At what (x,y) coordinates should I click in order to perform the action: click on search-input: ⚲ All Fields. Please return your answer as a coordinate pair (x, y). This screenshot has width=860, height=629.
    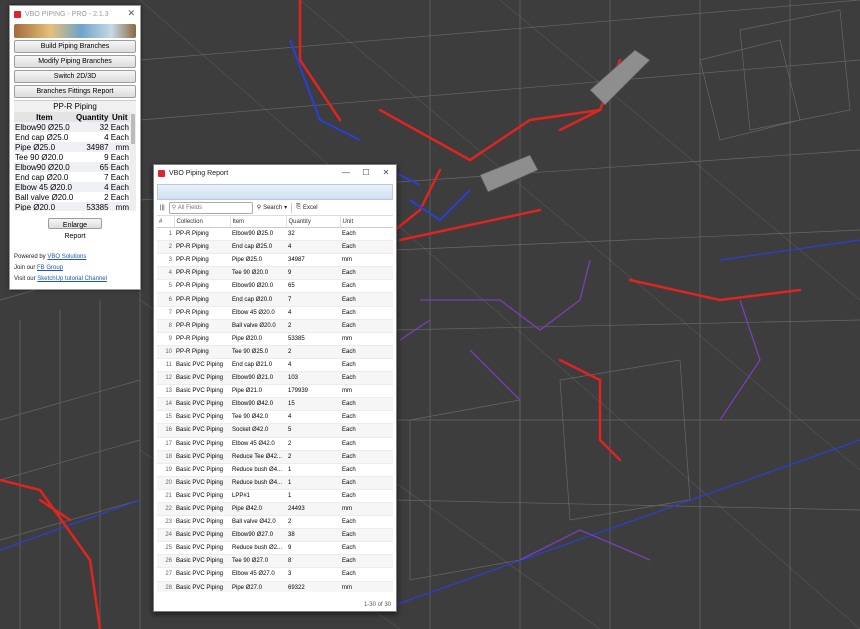
    Looking at the image, I should click on (210, 207).